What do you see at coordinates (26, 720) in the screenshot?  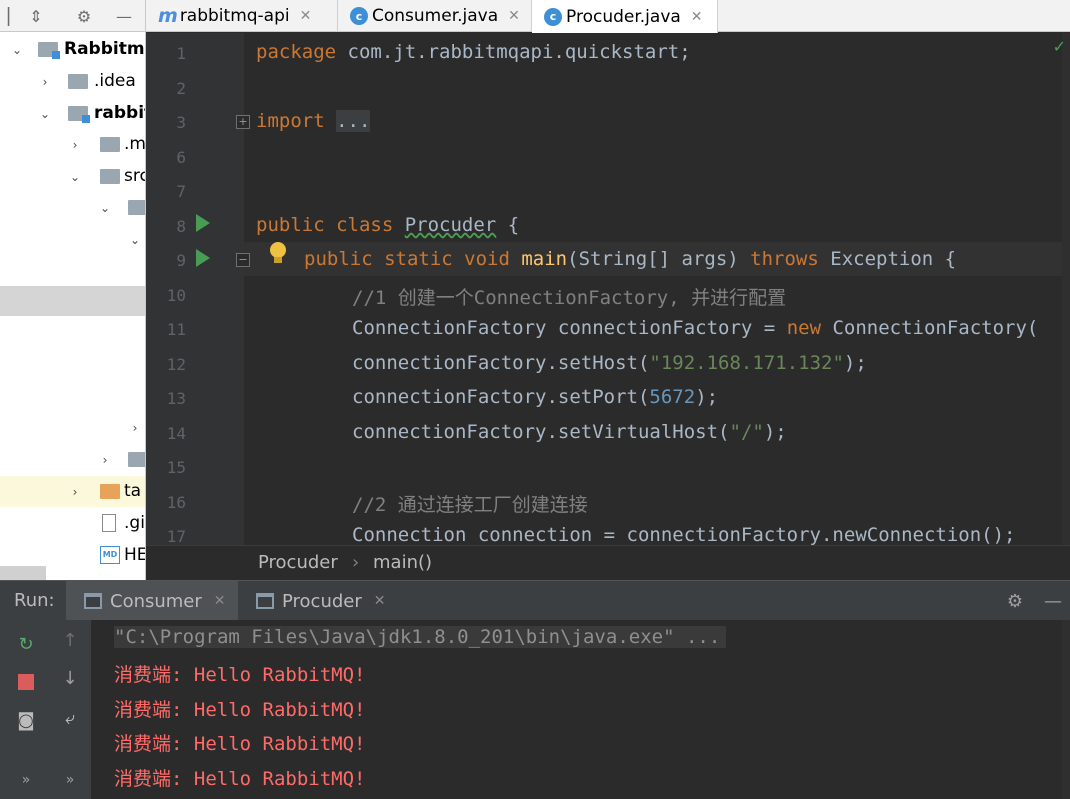 I see `camera-icon: ◙` at bounding box center [26, 720].